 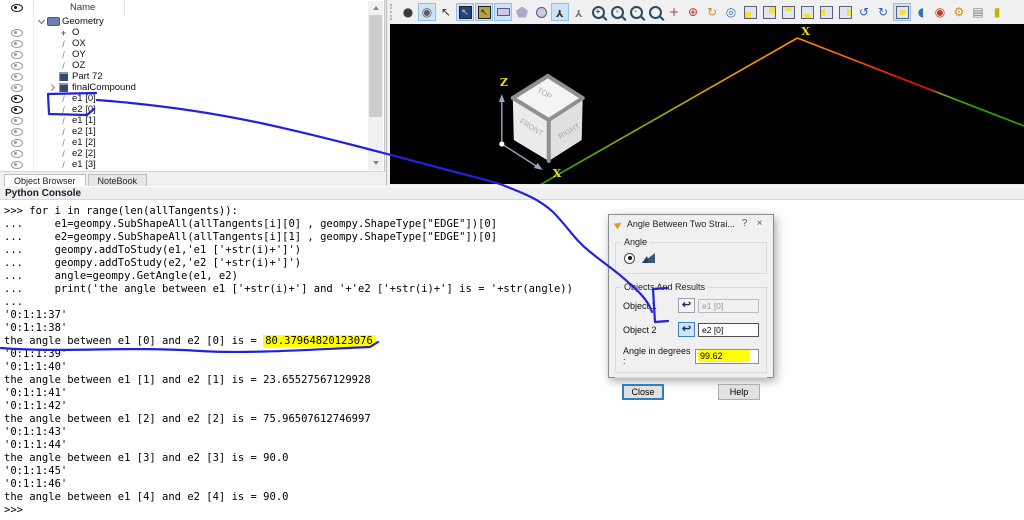 What do you see at coordinates (184, 164) in the screenshot?
I see `tree-item-e1-3: / e1 [3]` at bounding box center [184, 164].